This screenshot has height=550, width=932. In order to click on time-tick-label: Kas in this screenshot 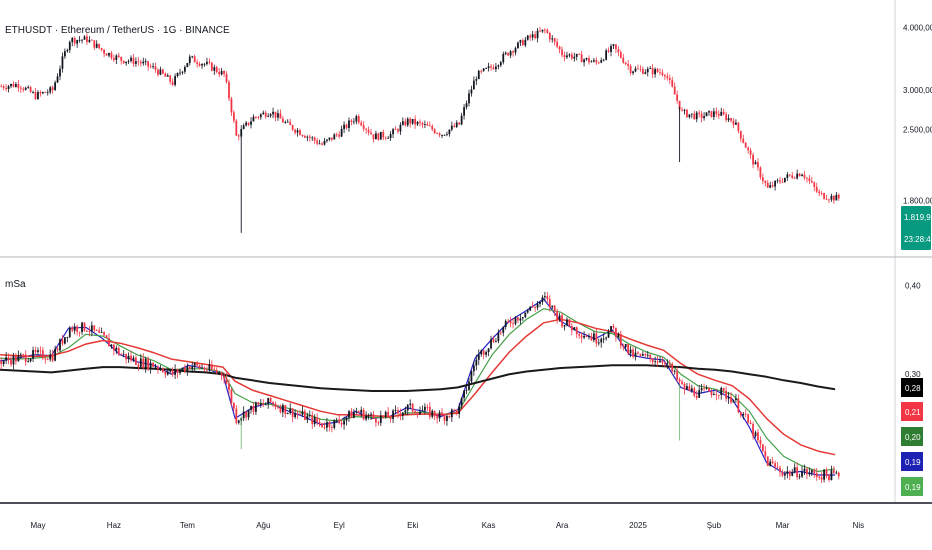, I will do `click(489, 525)`.